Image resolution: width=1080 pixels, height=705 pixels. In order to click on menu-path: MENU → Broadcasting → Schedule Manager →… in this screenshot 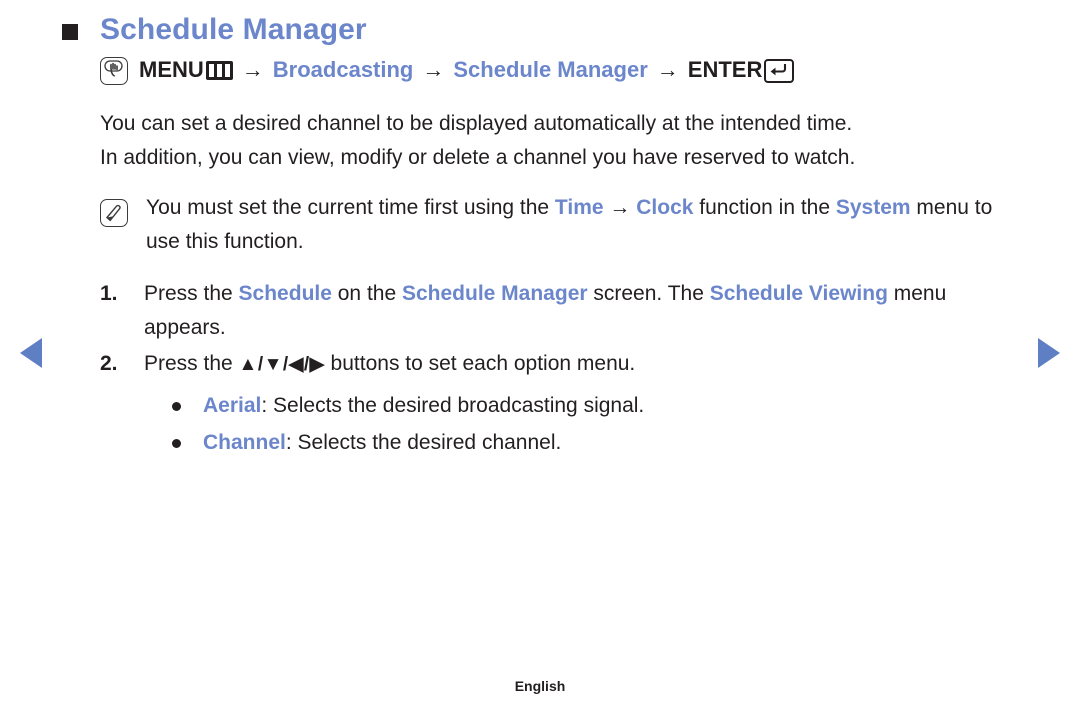, I will do `click(561, 70)`.